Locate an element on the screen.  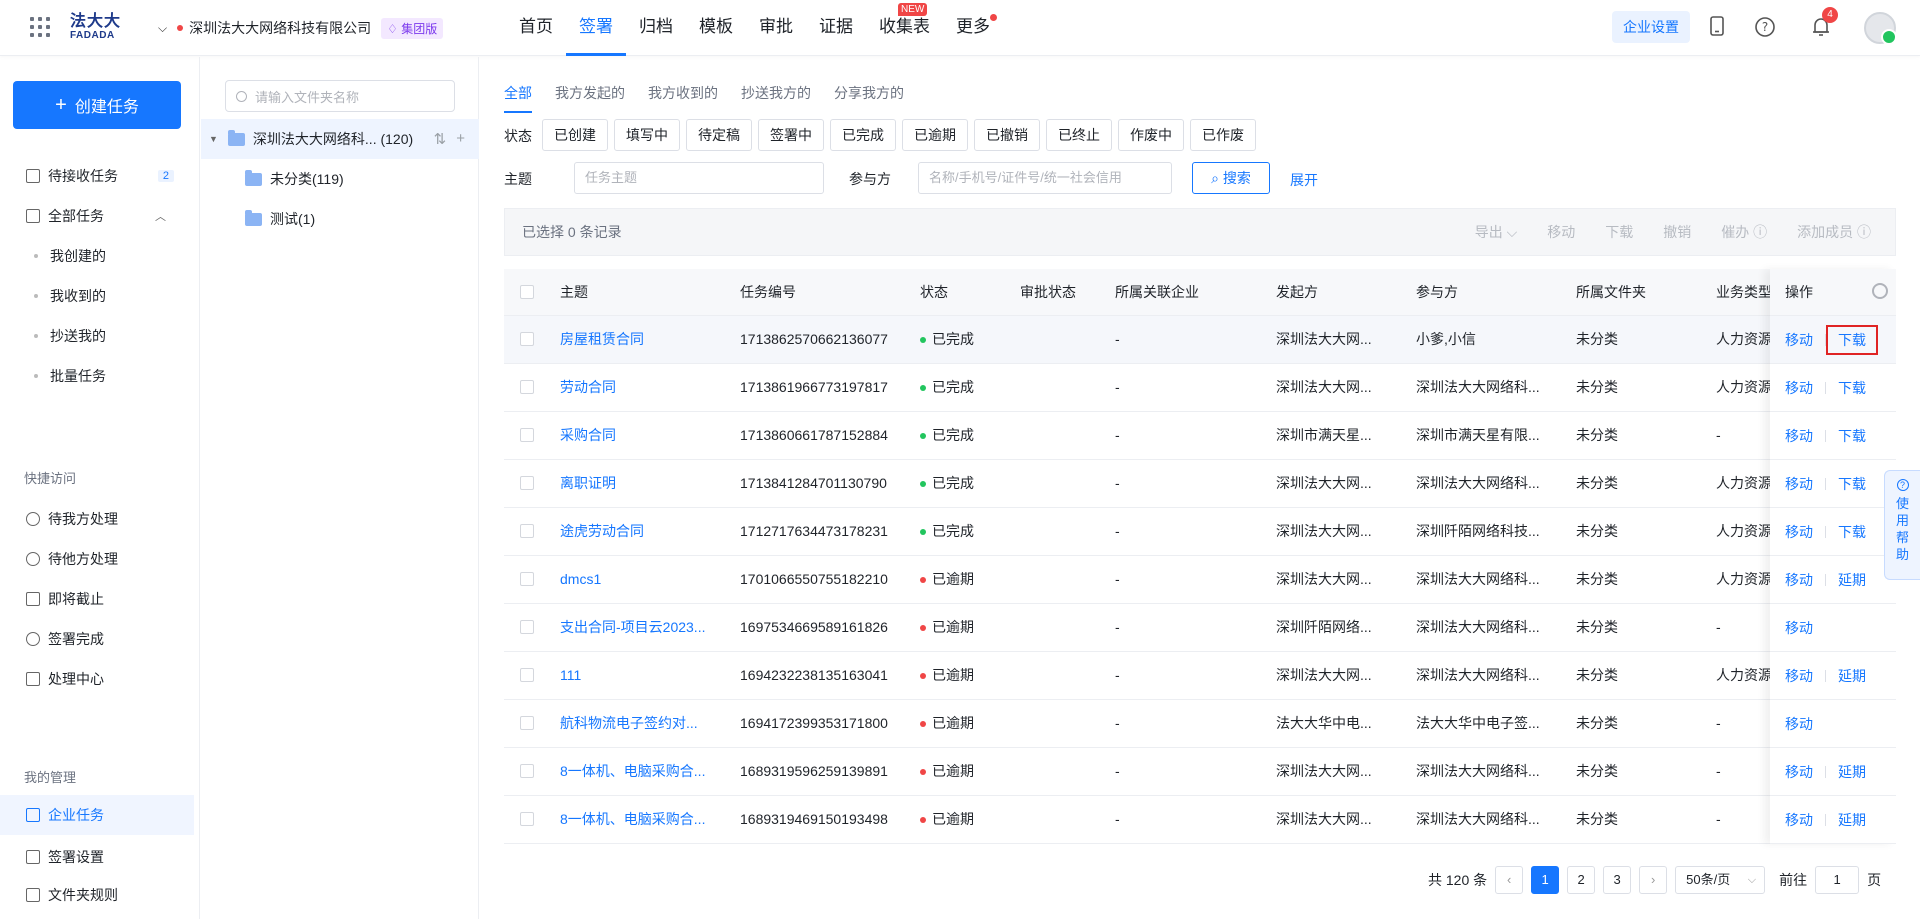
tab-shared: 分享我方的 is located at coordinates (869, 98).